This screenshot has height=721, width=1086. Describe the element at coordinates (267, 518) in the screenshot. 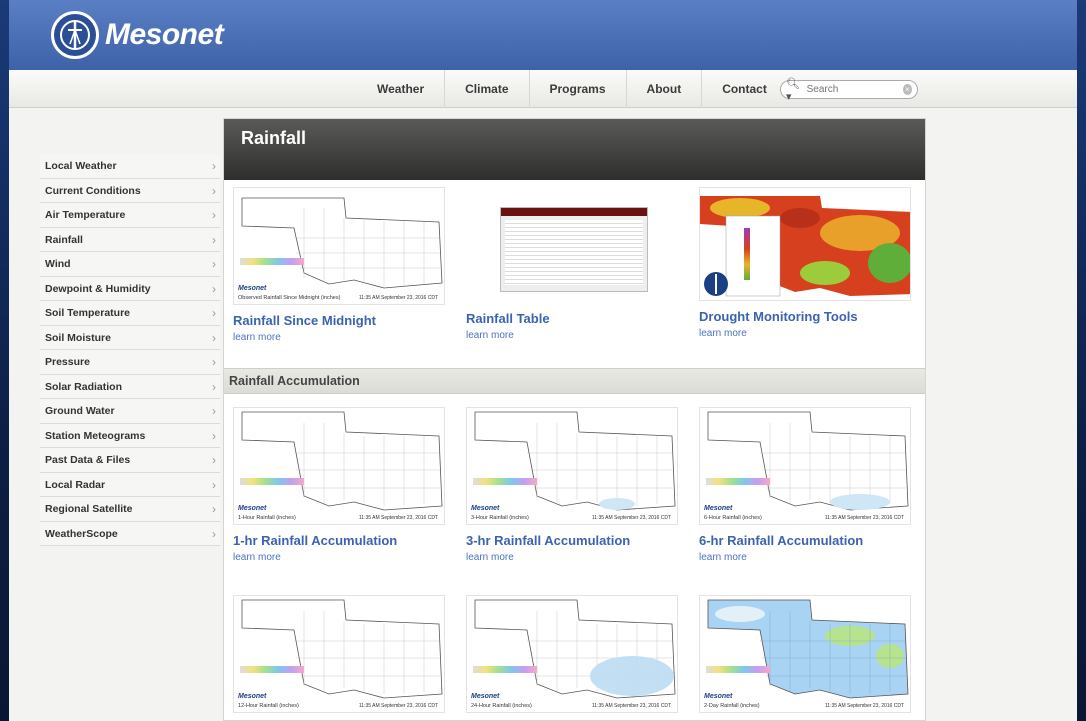

I see `map-caption: 1-Hour Rainfall (inches)` at that location.